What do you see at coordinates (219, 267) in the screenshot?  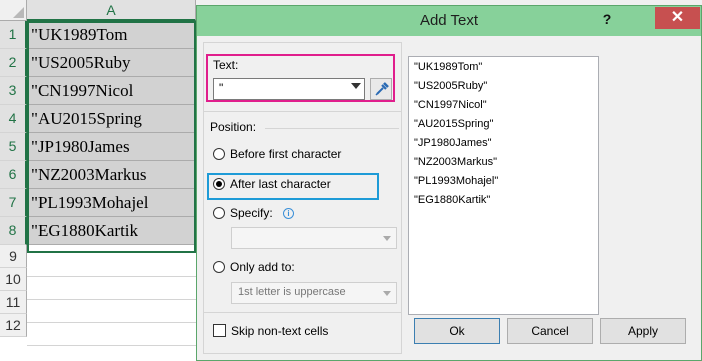 I see `radio-only-add-to` at bounding box center [219, 267].